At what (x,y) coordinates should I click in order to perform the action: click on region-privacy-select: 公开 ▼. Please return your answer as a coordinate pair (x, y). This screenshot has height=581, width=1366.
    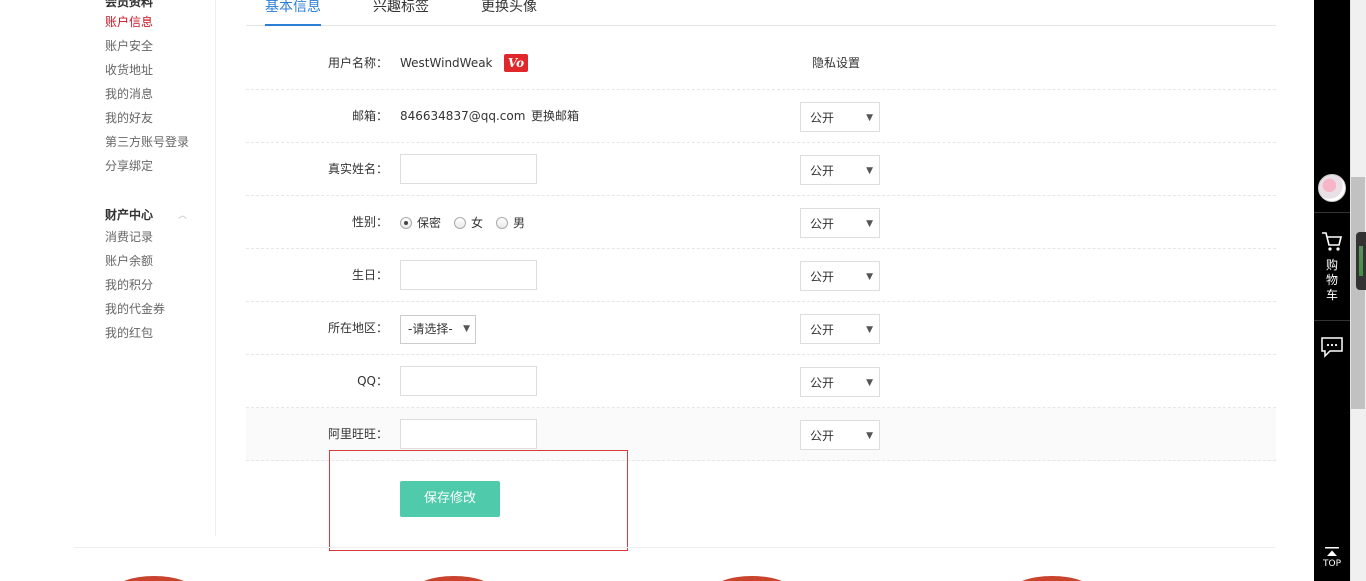
    Looking at the image, I should click on (840, 329).